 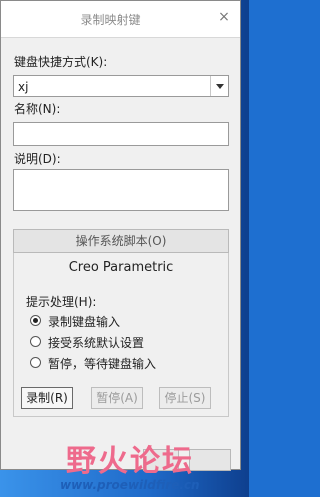 I want to click on radio-label: 暂停，等待键盘输入, so click(x=102, y=364).